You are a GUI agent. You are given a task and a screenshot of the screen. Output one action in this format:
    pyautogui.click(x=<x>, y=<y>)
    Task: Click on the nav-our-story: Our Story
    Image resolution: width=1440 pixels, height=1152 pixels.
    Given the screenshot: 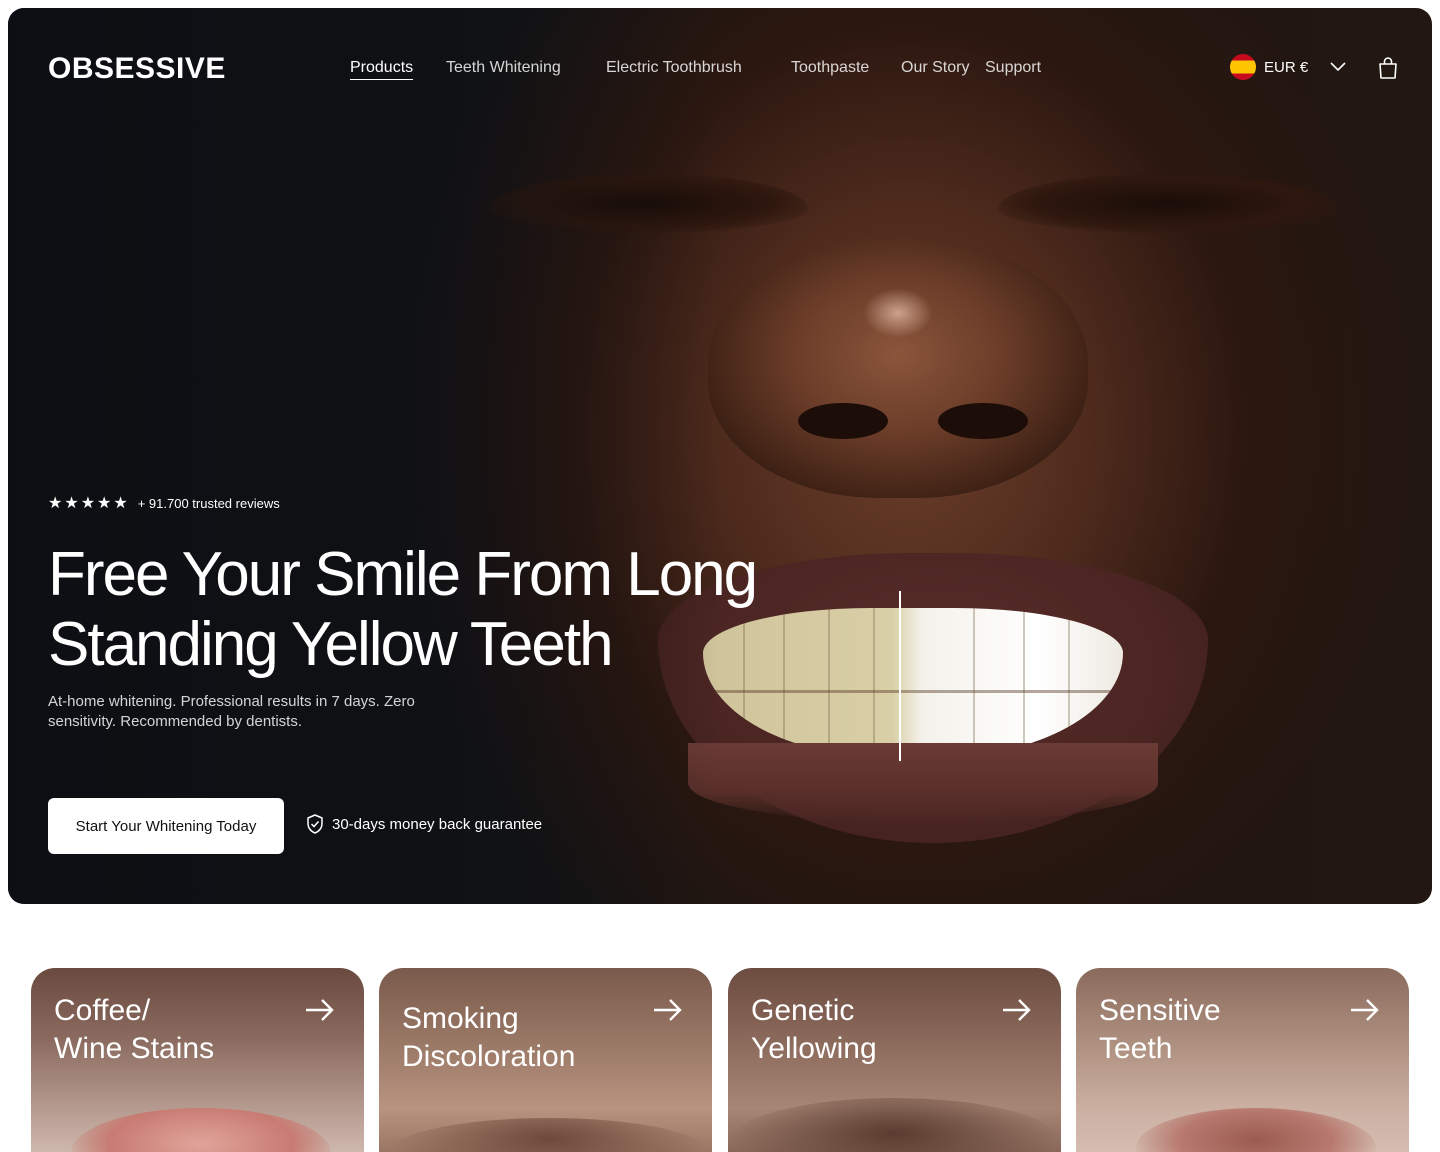 What is the action you would take?
    pyautogui.click(x=935, y=68)
    